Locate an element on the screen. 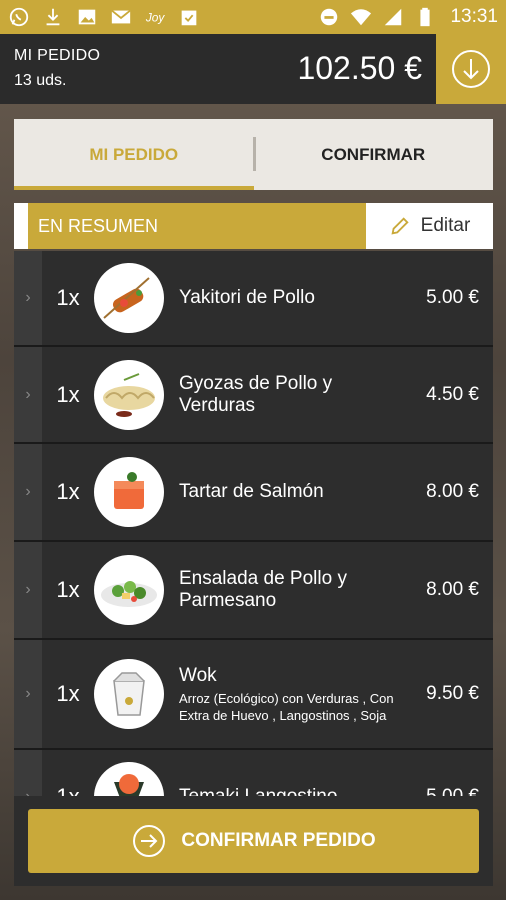  confirm-order-button: CONFIRMAR PEDIDO is located at coordinates (253, 841).